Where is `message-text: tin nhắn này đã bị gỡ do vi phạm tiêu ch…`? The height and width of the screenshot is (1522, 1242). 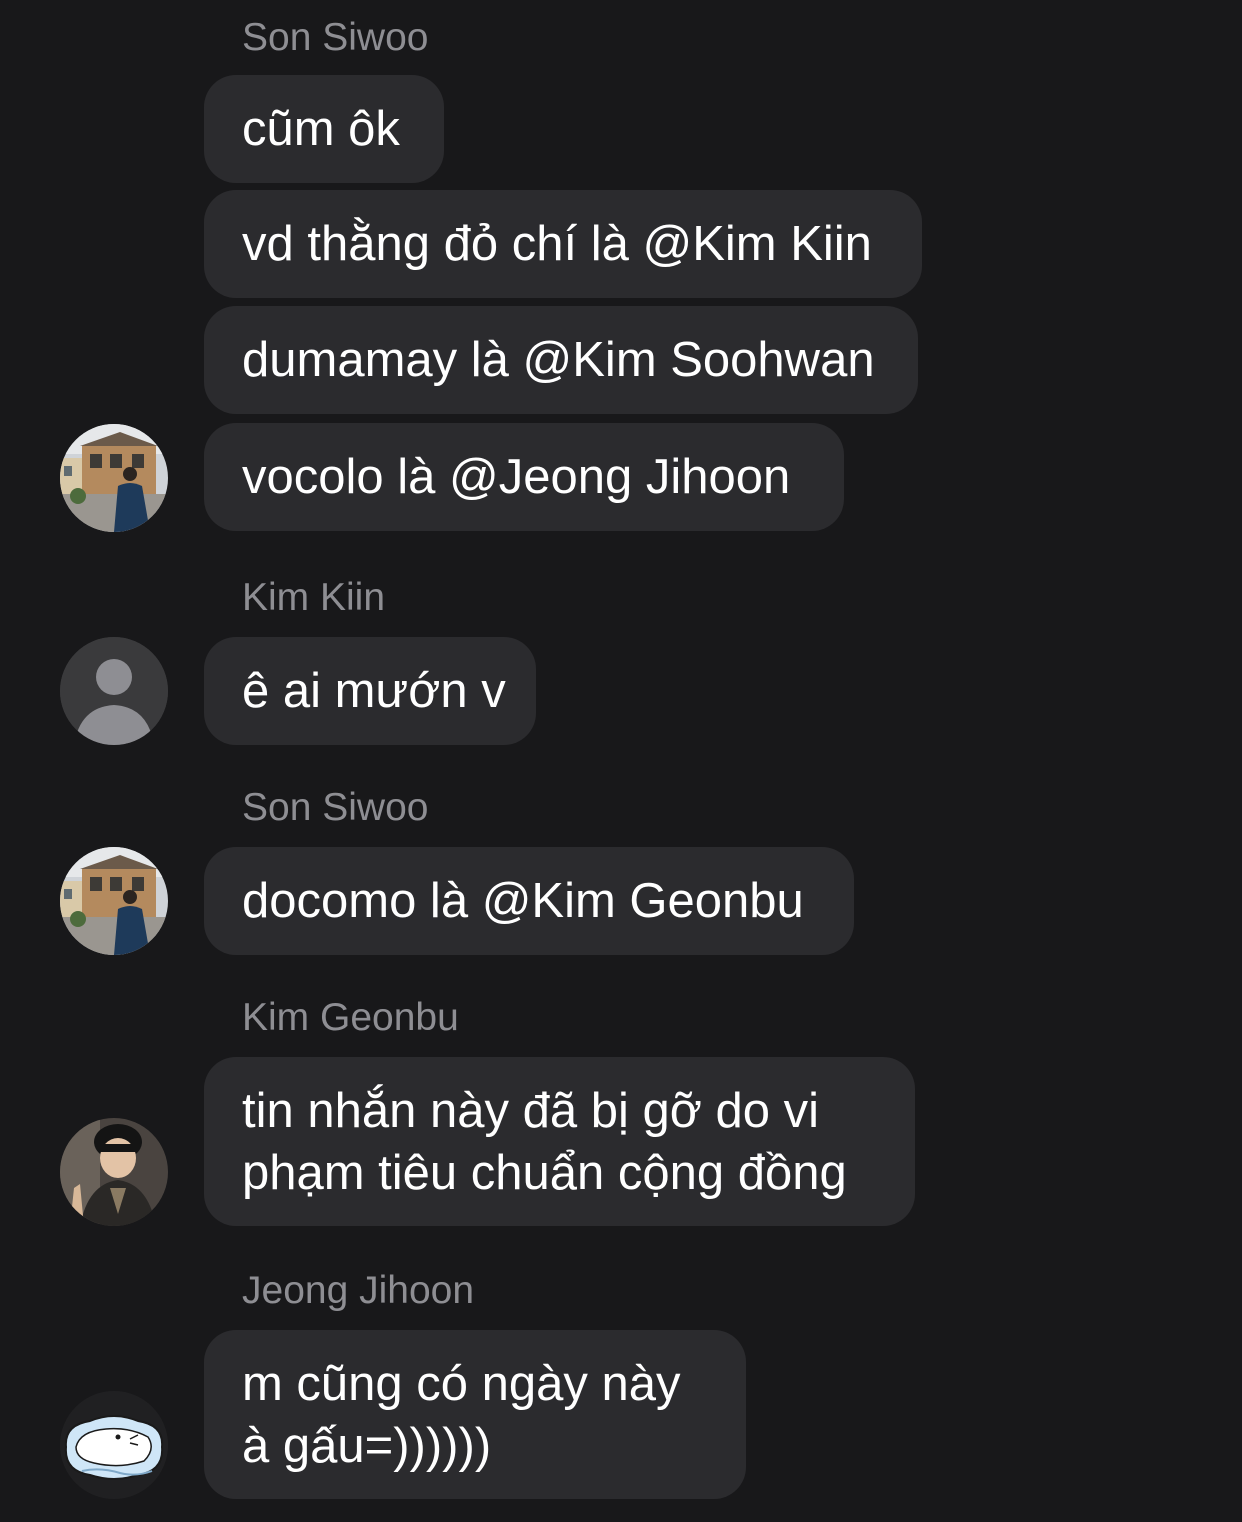 message-text: tin nhắn này đã bị gỡ do vi phạm tiêu ch… is located at coordinates (544, 1141).